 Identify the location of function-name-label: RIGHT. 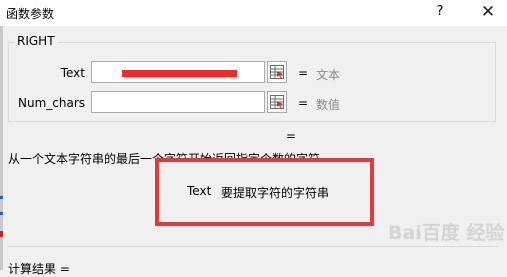
(36, 41).